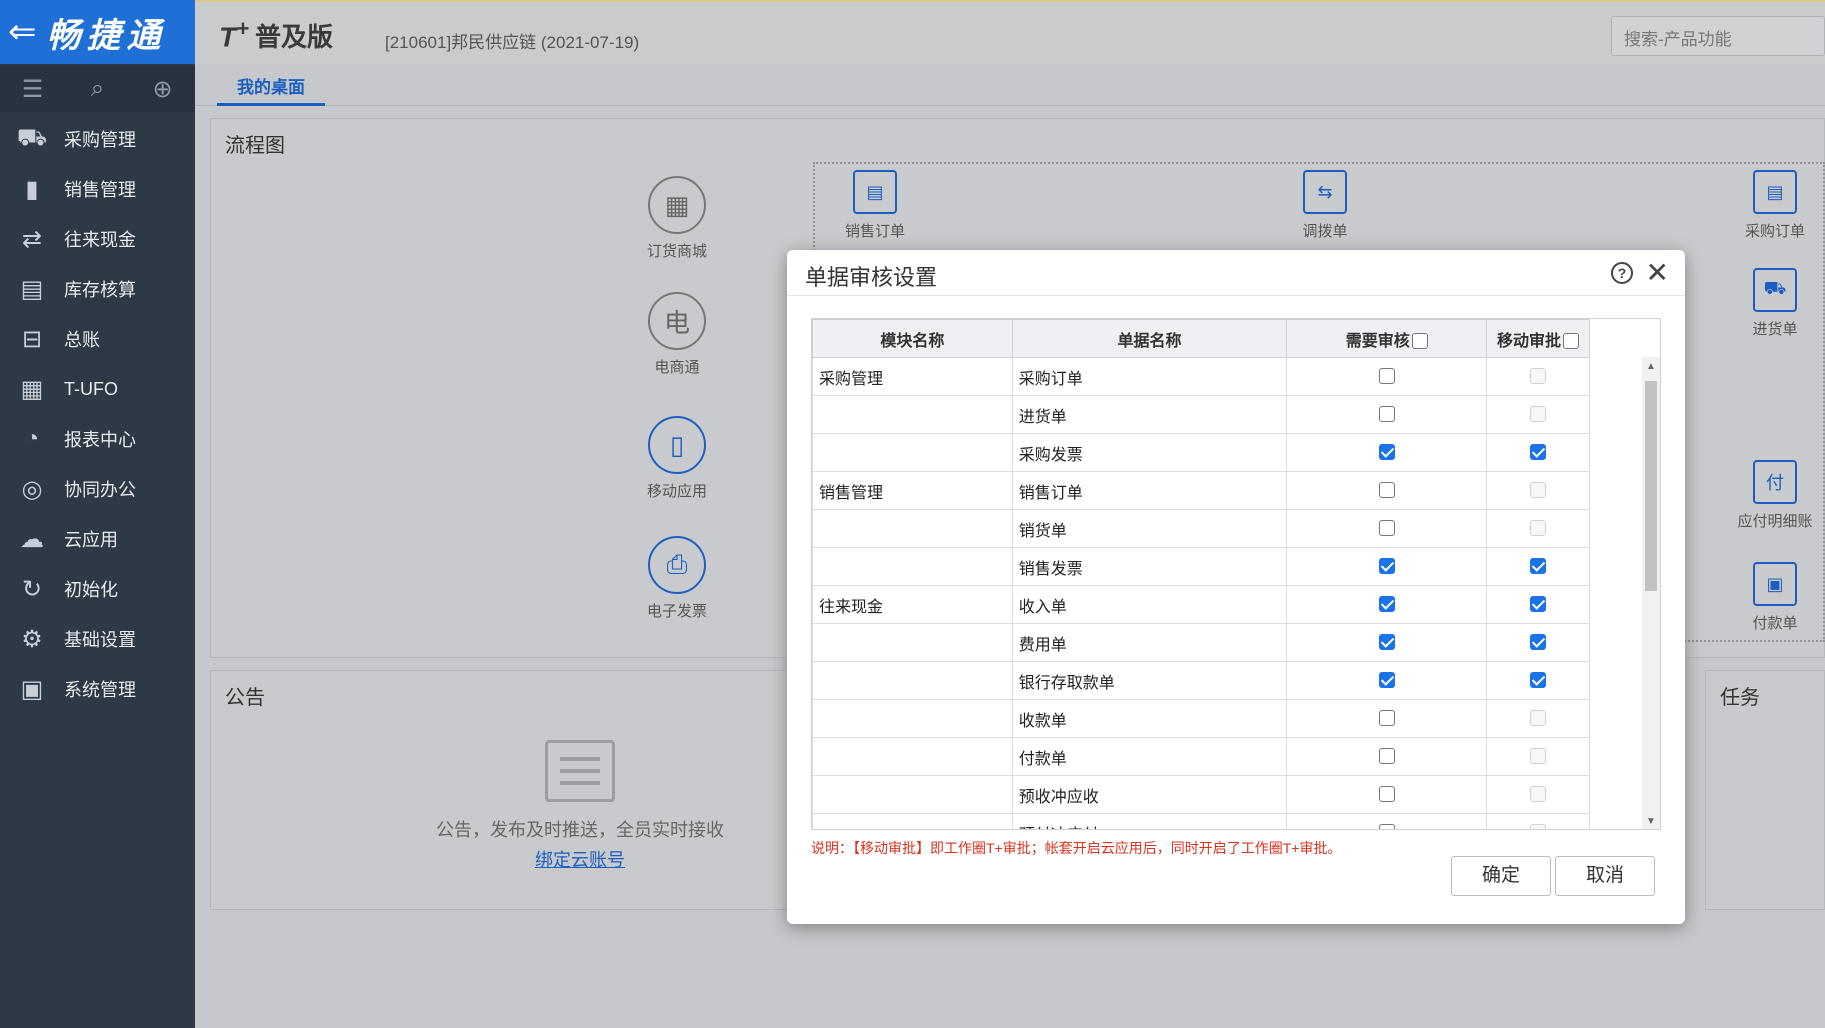  I want to click on doc-cell: 银行存取款单, so click(1149, 680).